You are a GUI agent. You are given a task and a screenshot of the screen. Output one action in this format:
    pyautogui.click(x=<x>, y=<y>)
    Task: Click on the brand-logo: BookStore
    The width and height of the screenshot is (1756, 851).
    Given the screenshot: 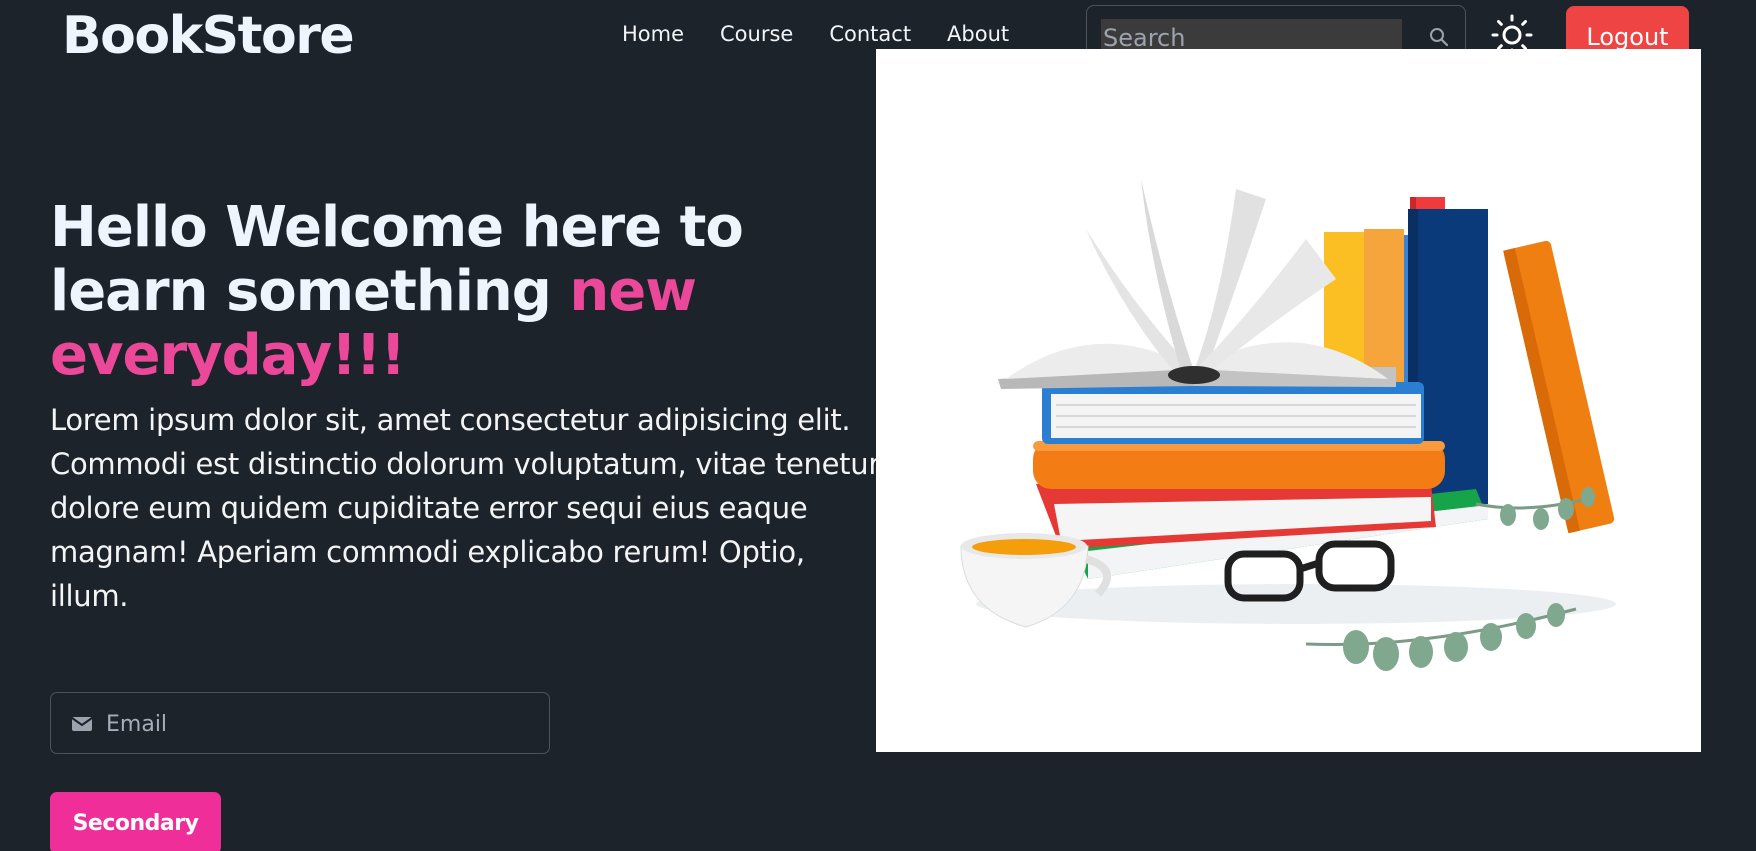 What is the action you would take?
    pyautogui.click(x=208, y=36)
    